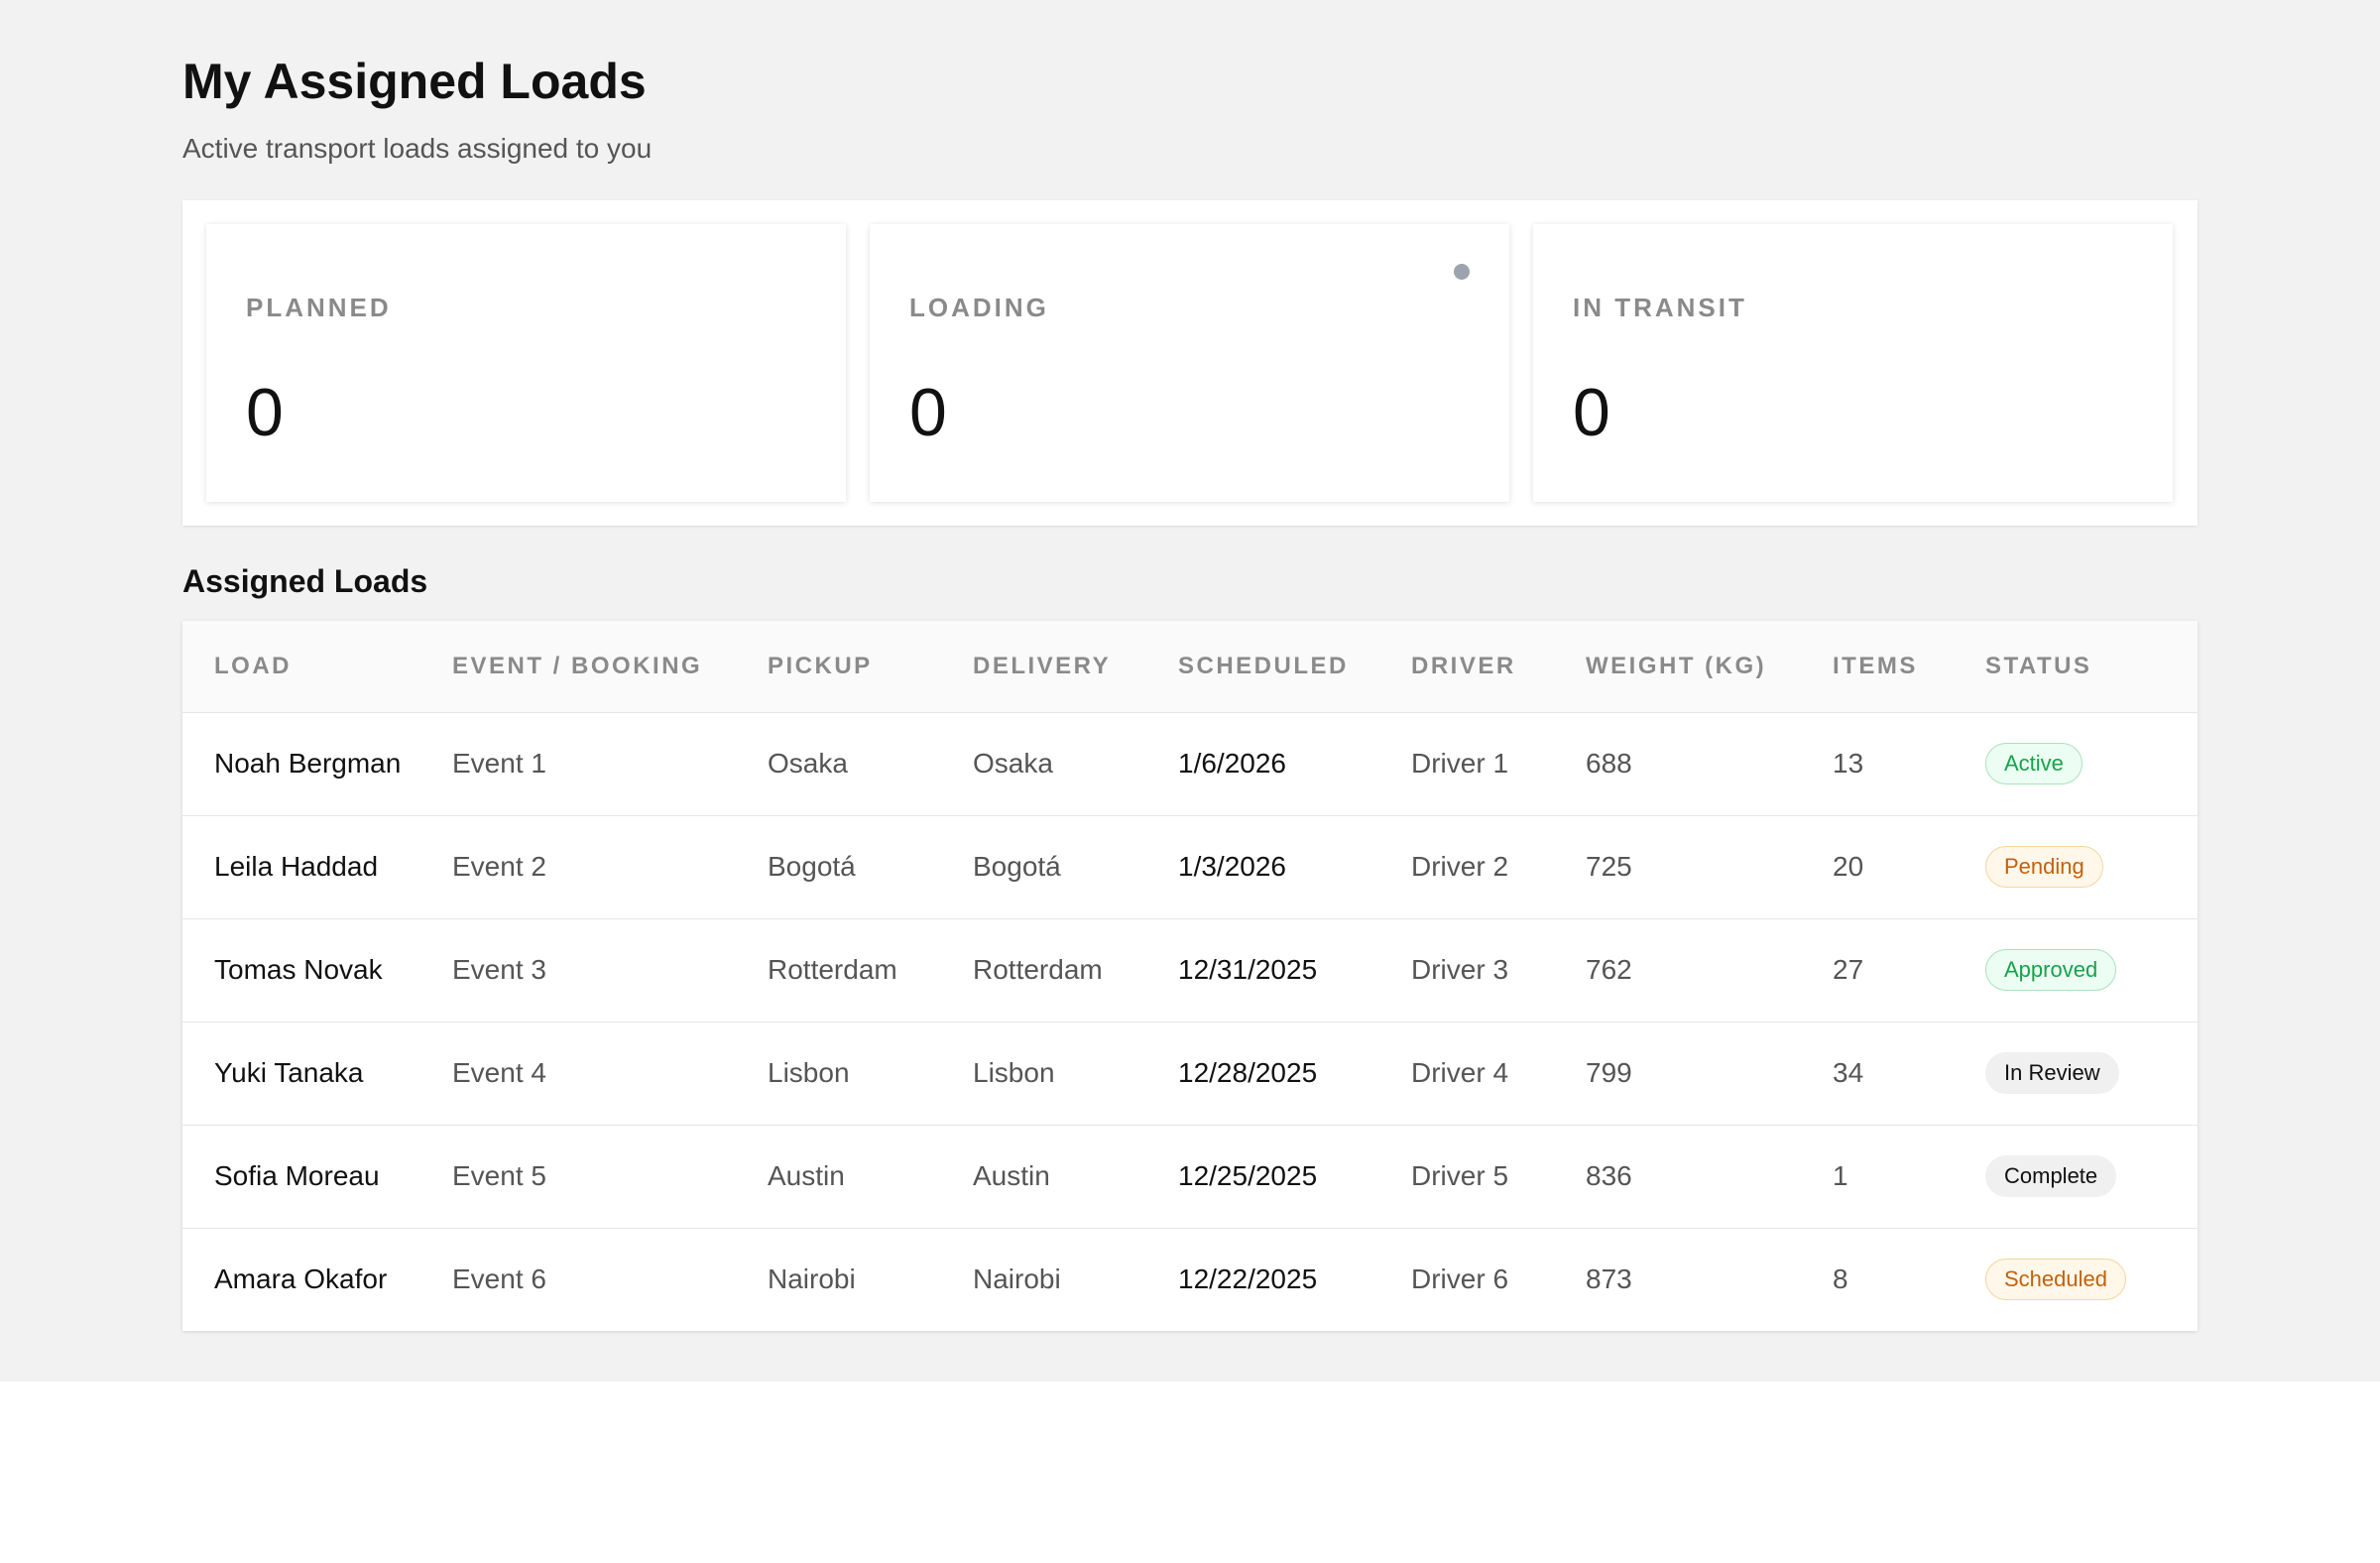  What do you see at coordinates (2052, 1073) in the screenshot?
I see `status-badge: In Review` at bounding box center [2052, 1073].